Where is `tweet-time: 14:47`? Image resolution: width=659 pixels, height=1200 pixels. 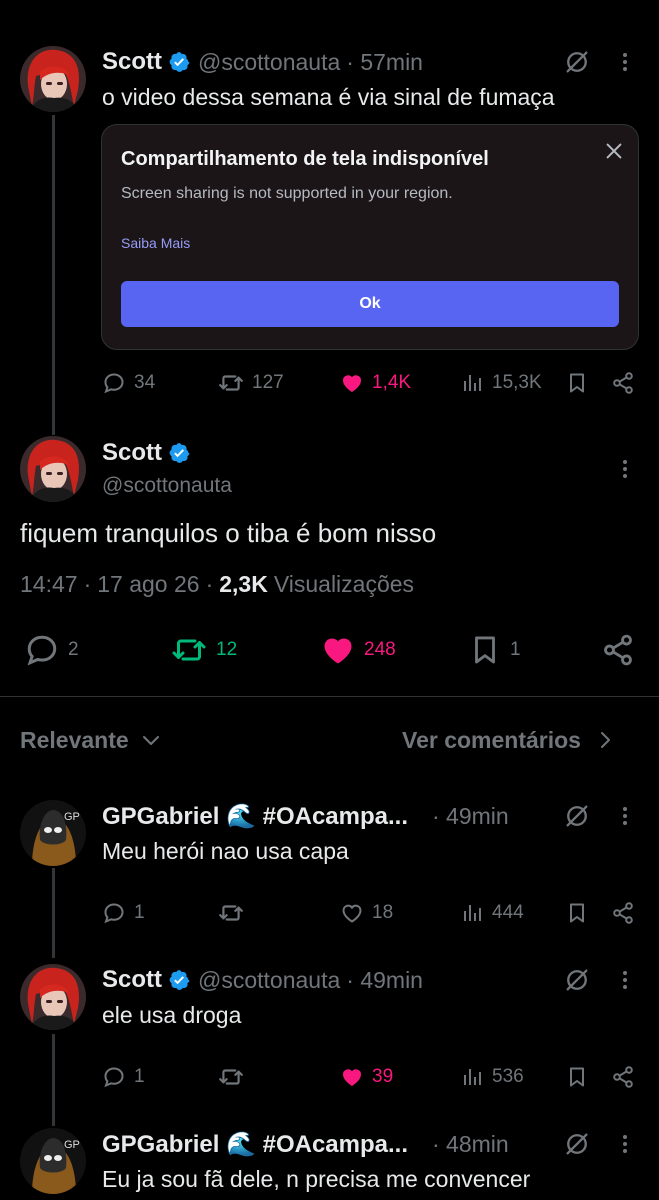 tweet-time: 14:47 is located at coordinates (49, 584).